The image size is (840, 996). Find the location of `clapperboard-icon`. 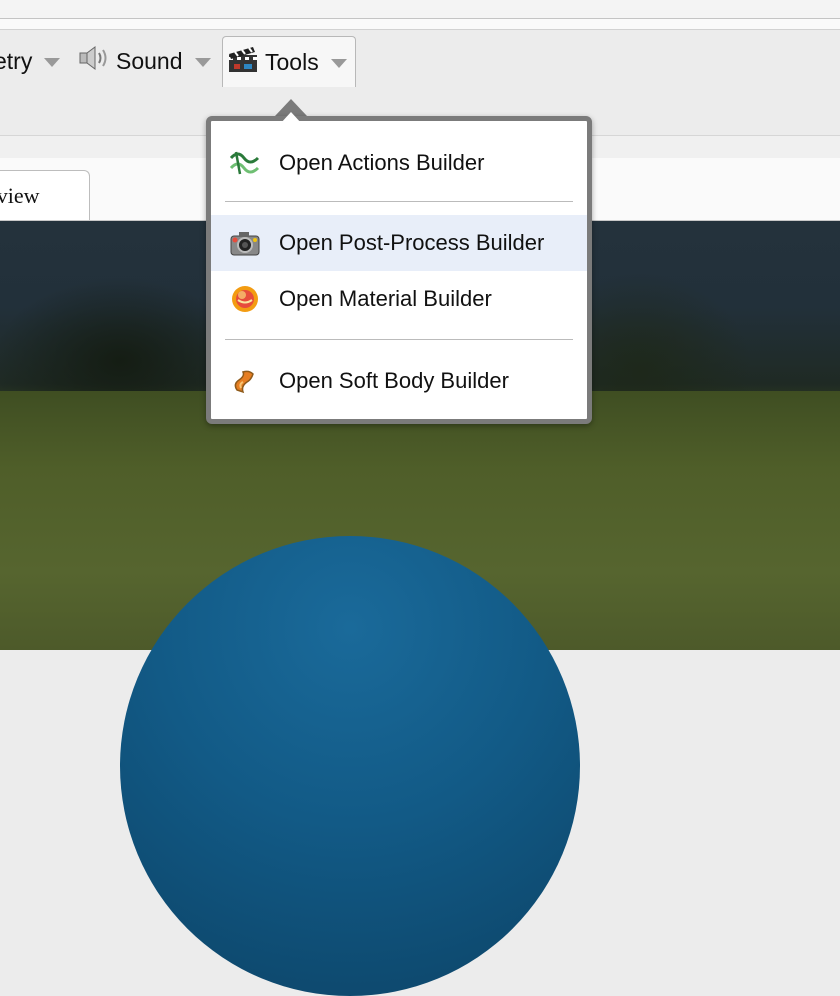

clapperboard-icon is located at coordinates (243, 62).